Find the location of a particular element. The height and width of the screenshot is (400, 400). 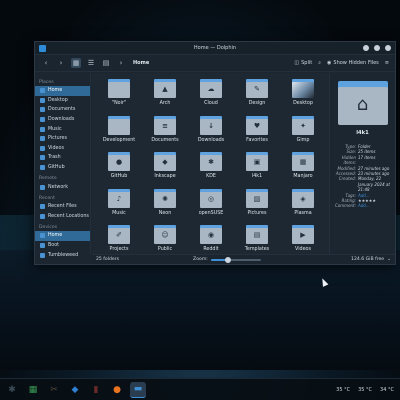

sidebar-item-label: Recent Locations is located at coordinates (68, 216).